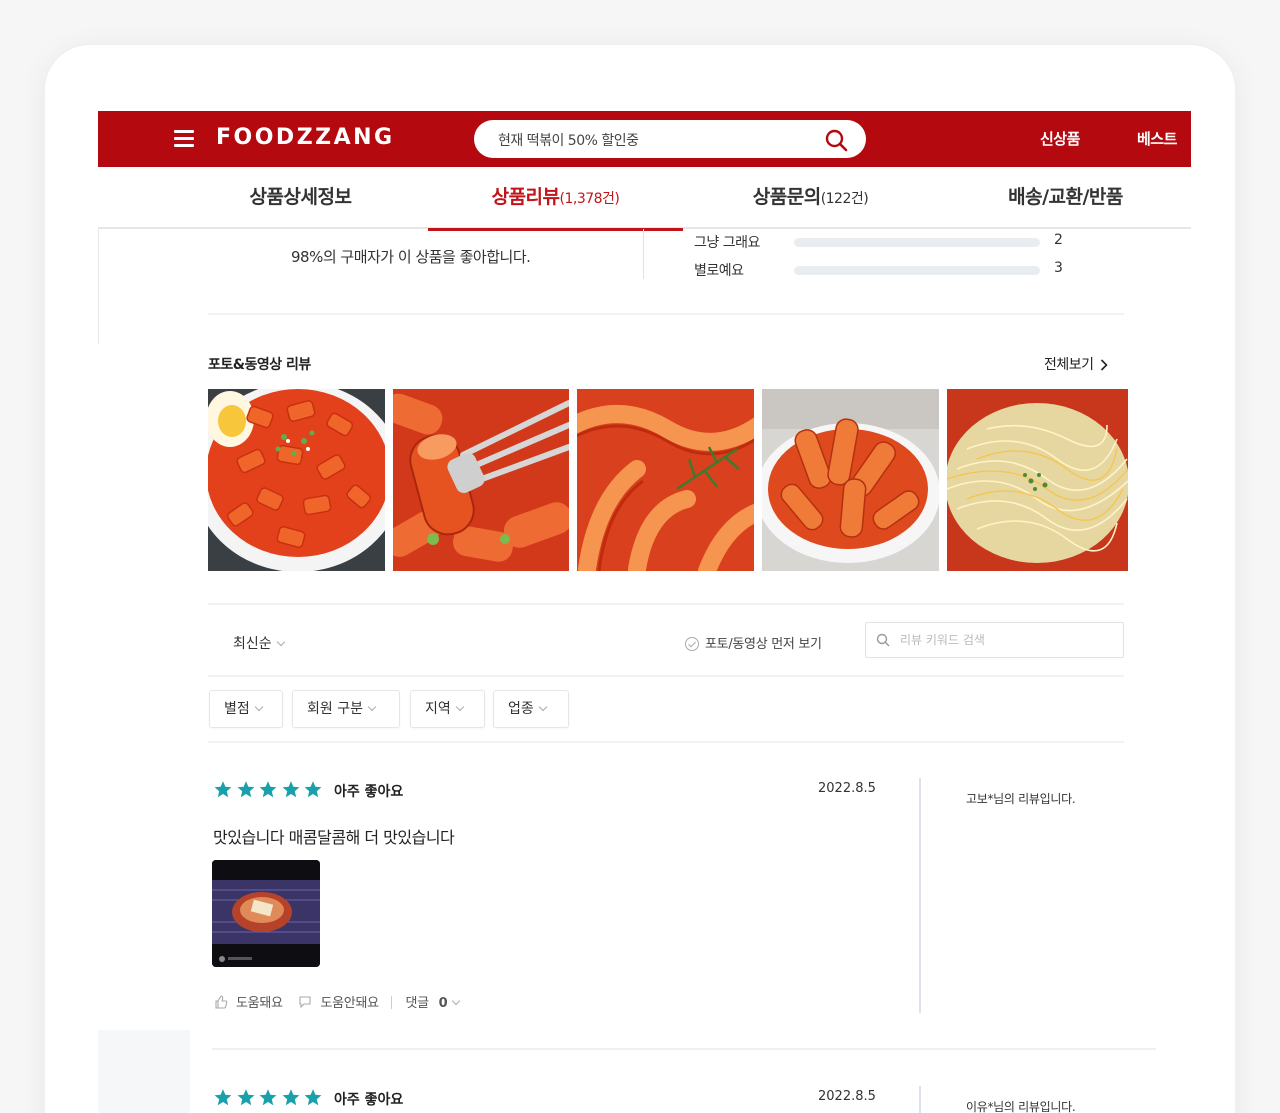  Describe the element at coordinates (259, 1003) in the screenshot. I see `helpful-label: 도움돼요` at that location.